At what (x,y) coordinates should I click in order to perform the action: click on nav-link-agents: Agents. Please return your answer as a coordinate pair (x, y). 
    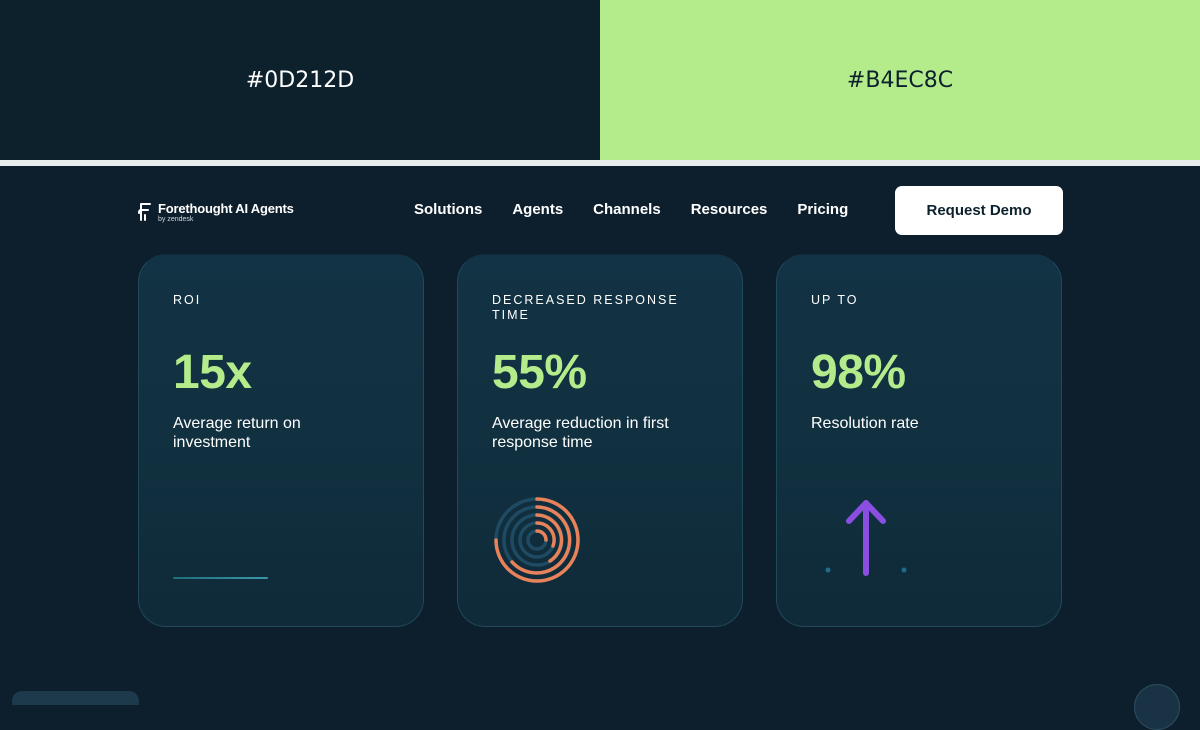
    Looking at the image, I should click on (537, 209).